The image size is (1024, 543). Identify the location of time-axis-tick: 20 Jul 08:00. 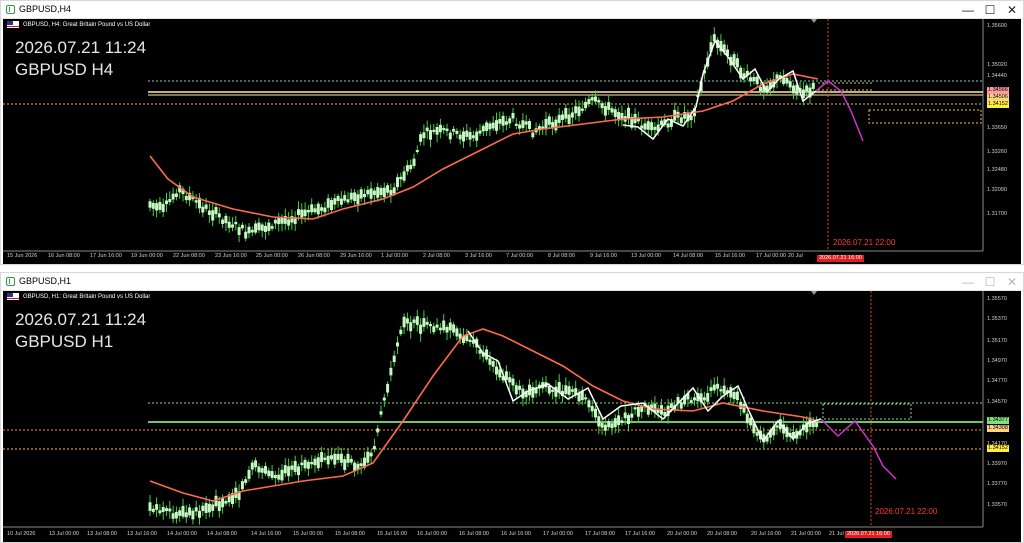
(722, 534).